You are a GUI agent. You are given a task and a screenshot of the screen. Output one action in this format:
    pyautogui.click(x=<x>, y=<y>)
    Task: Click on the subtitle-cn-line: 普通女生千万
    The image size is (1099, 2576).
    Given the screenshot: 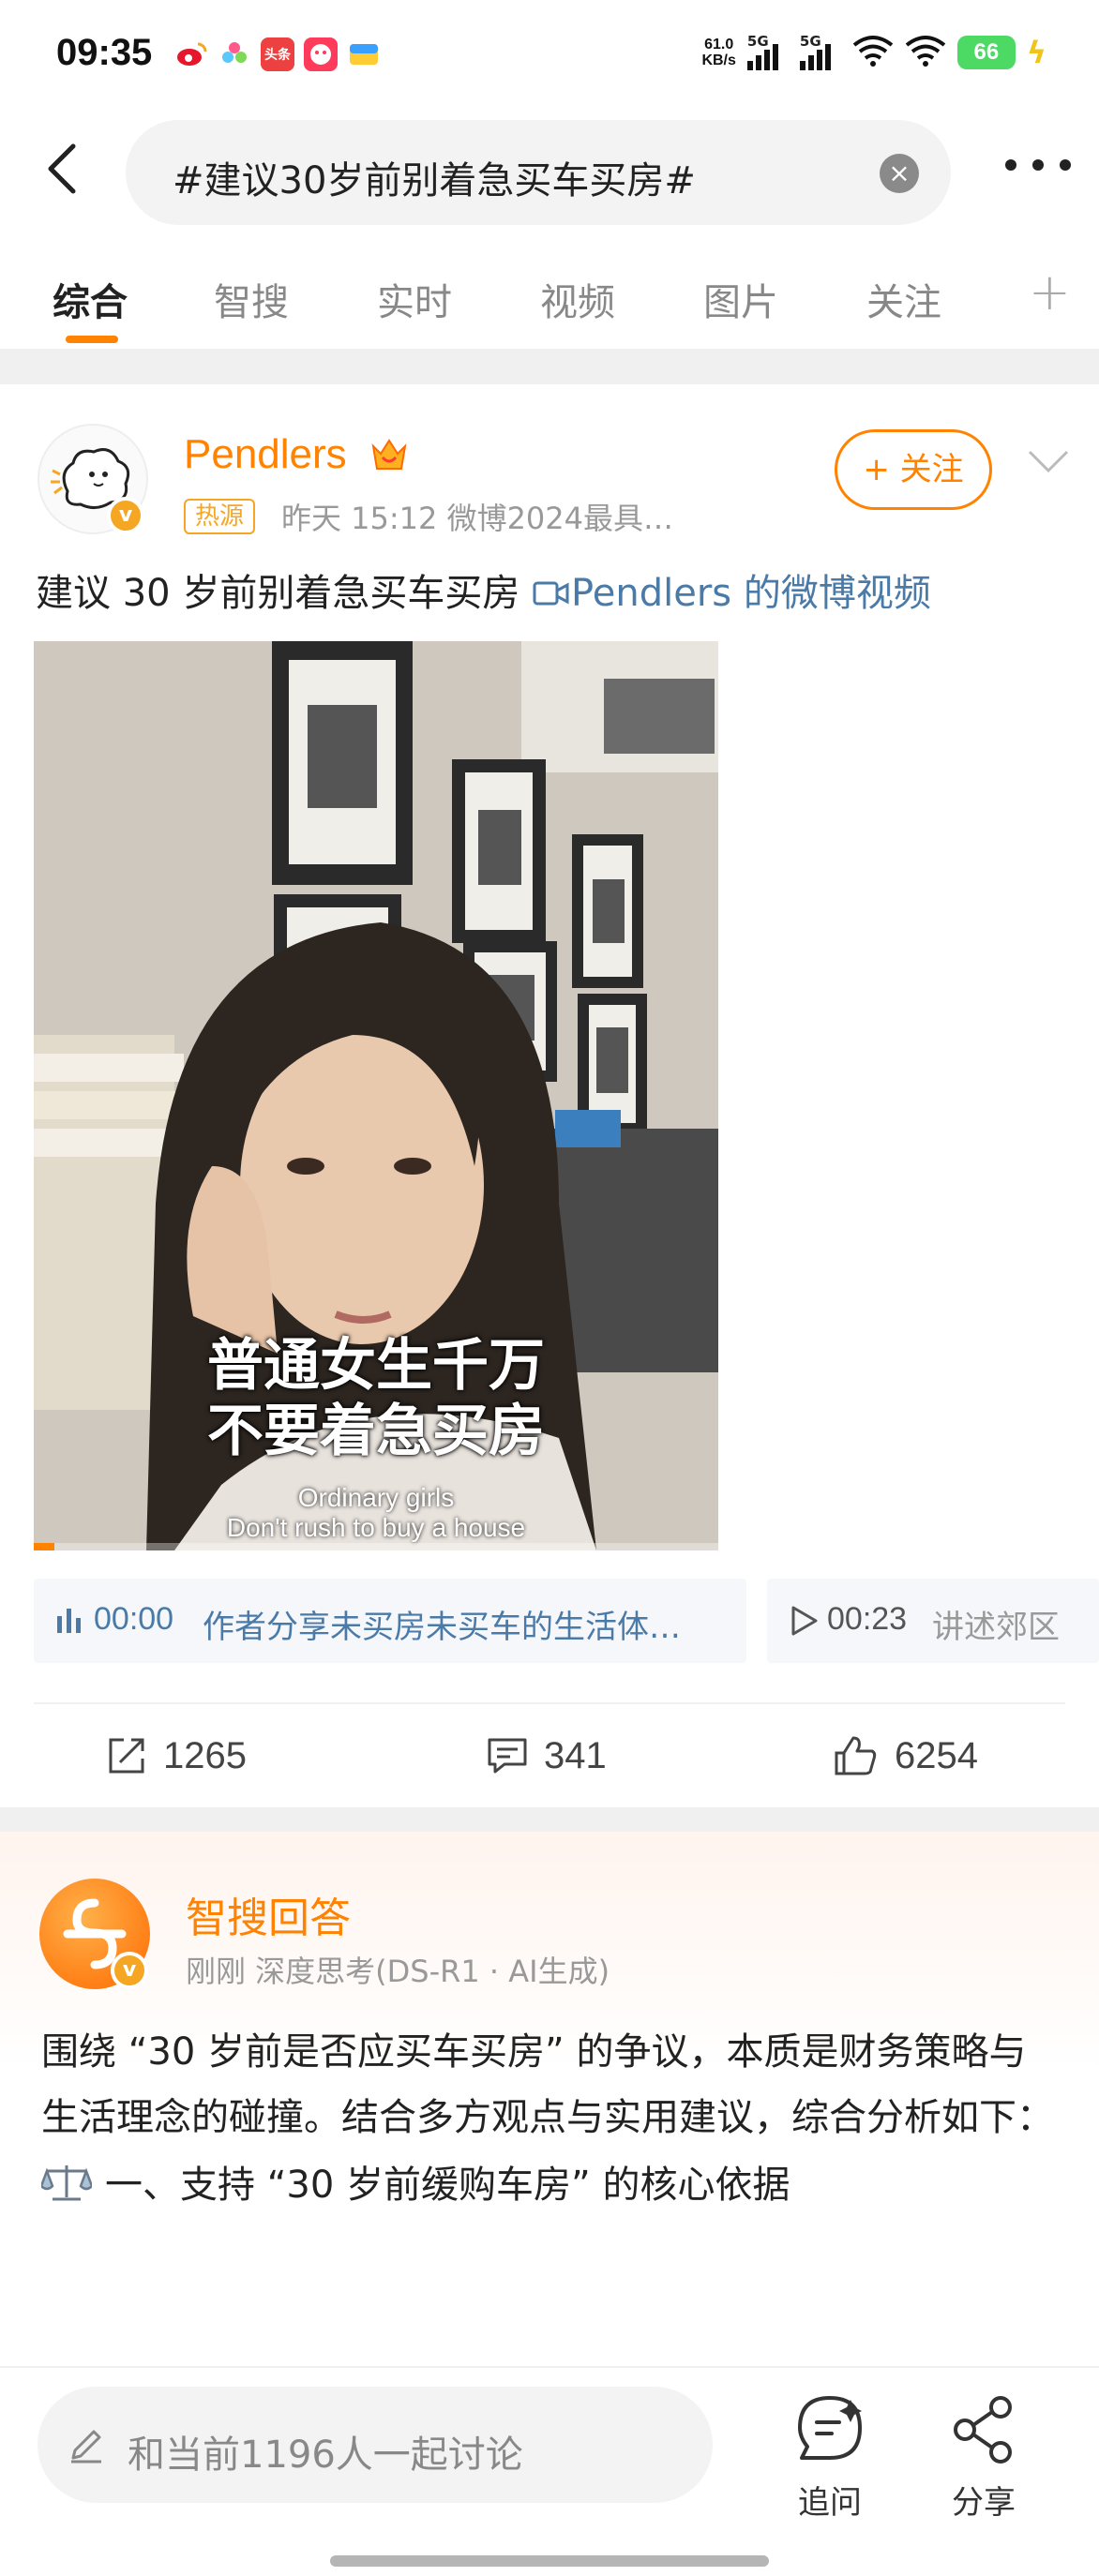 What is the action you would take?
    pyautogui.click(x=376, y=1366)
    